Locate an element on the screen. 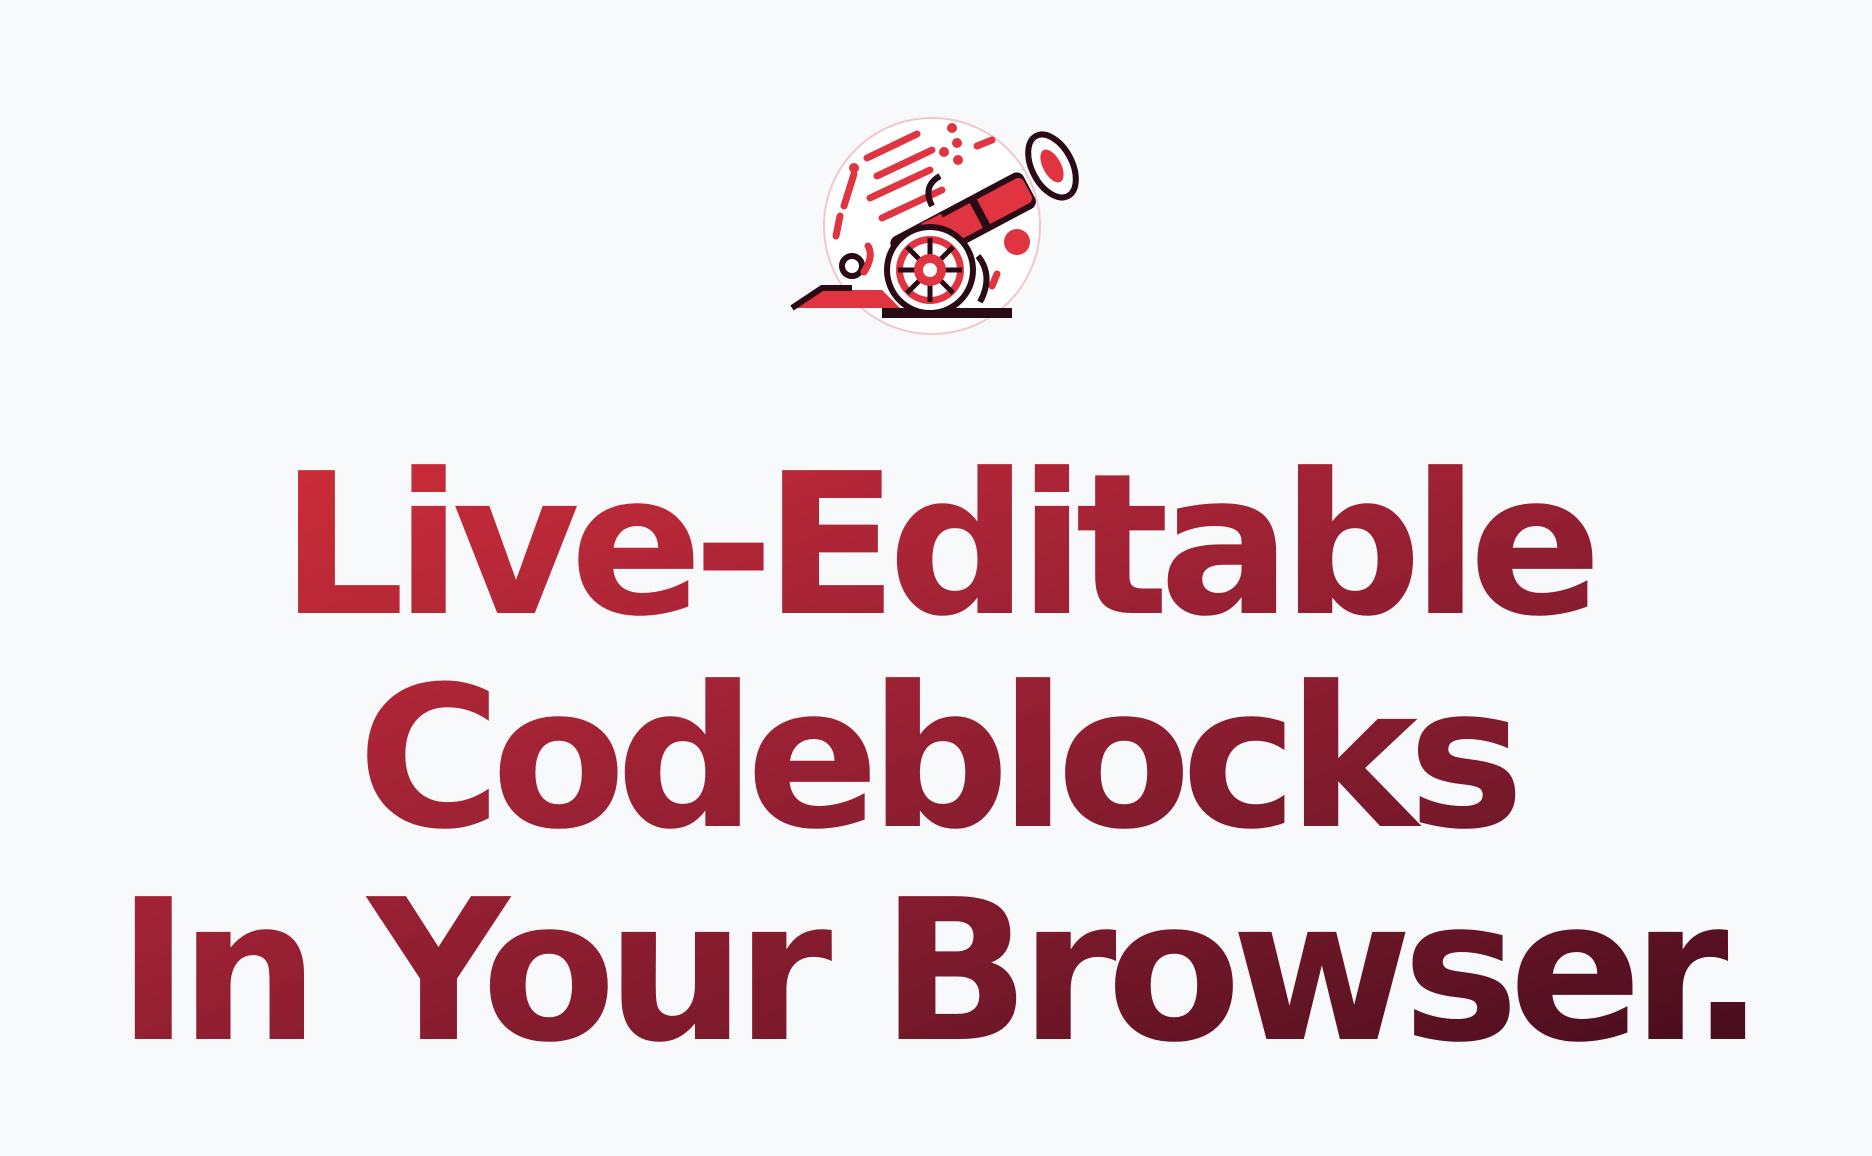 The image size is (1872, 1156). headline-line-2: Codeblocks is located at coordinates (936, 759).